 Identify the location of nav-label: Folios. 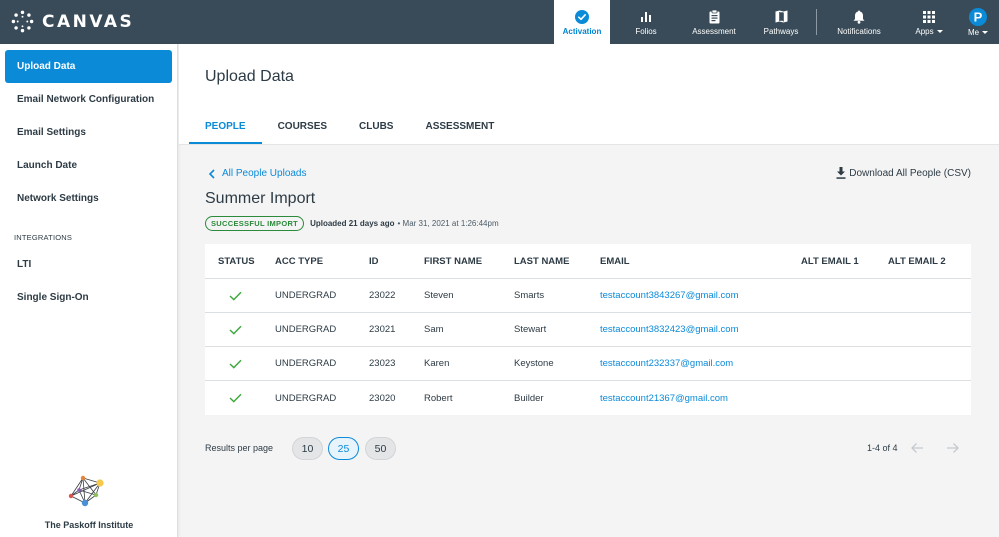
(646, 31).